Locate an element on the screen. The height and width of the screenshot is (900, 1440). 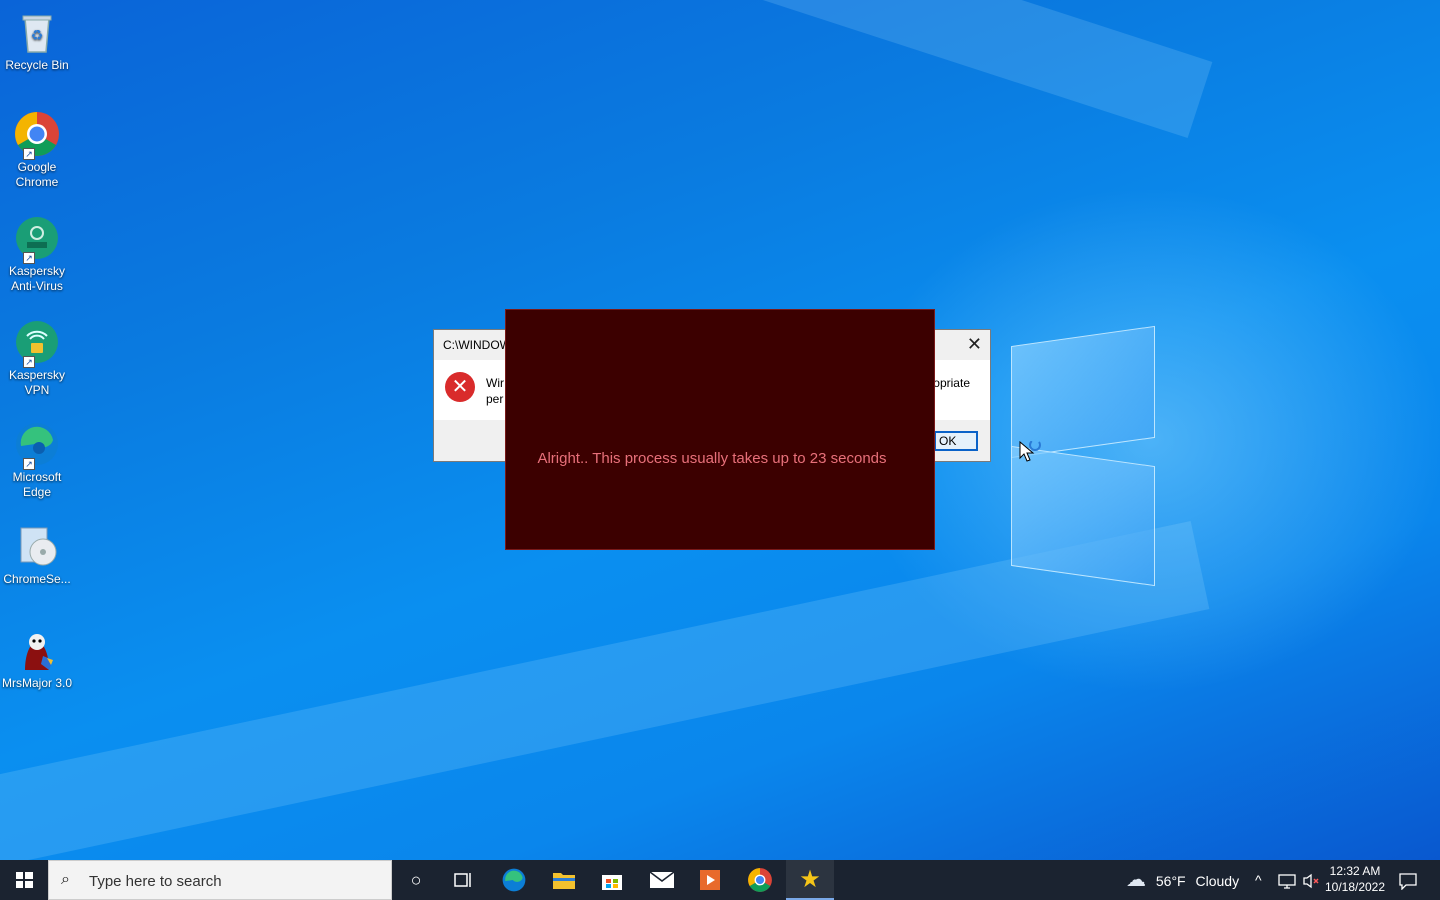
taskbar-clock: 12:32 AM 10/18/2022 is located at coordinates (1355, 879).